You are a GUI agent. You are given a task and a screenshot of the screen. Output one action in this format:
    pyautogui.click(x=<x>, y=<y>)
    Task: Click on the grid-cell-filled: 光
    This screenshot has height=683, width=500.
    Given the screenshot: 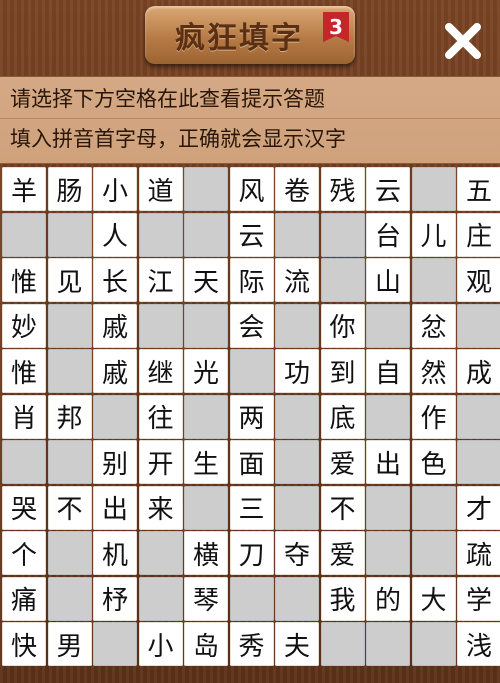 What is the action you would take?
    pyautogui.click(x=206, y=371)
    